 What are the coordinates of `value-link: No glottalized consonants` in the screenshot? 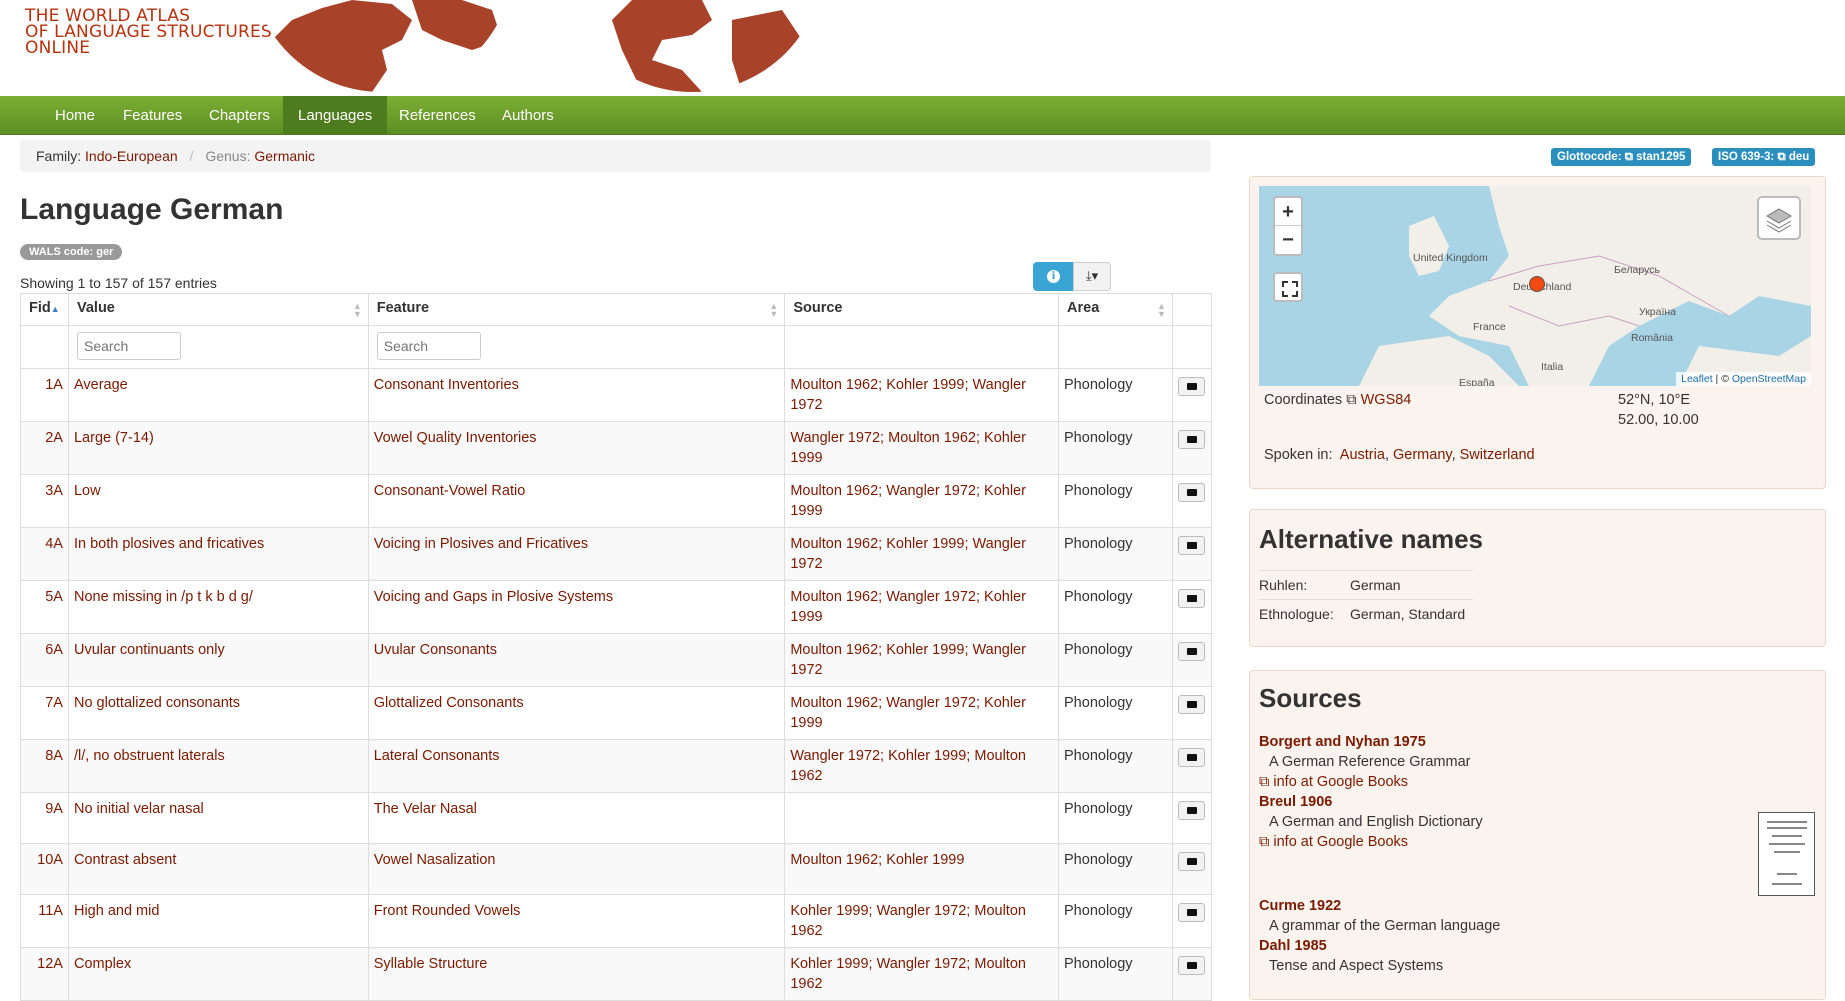 It's located at (157, 703).